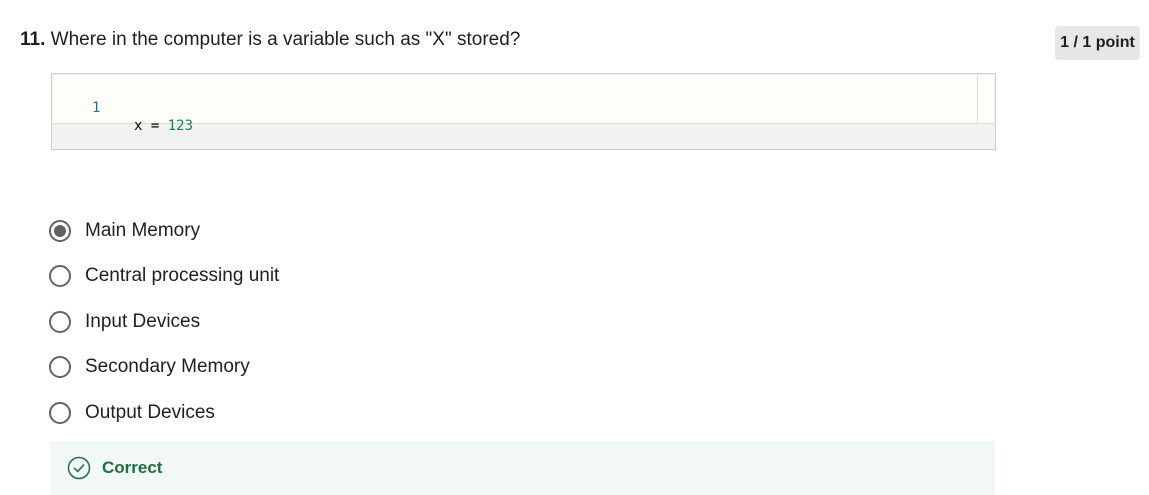 This screenshot has height=495, width=1149. I want to click on option-input-devices: Input Devices, so click(164, 322).